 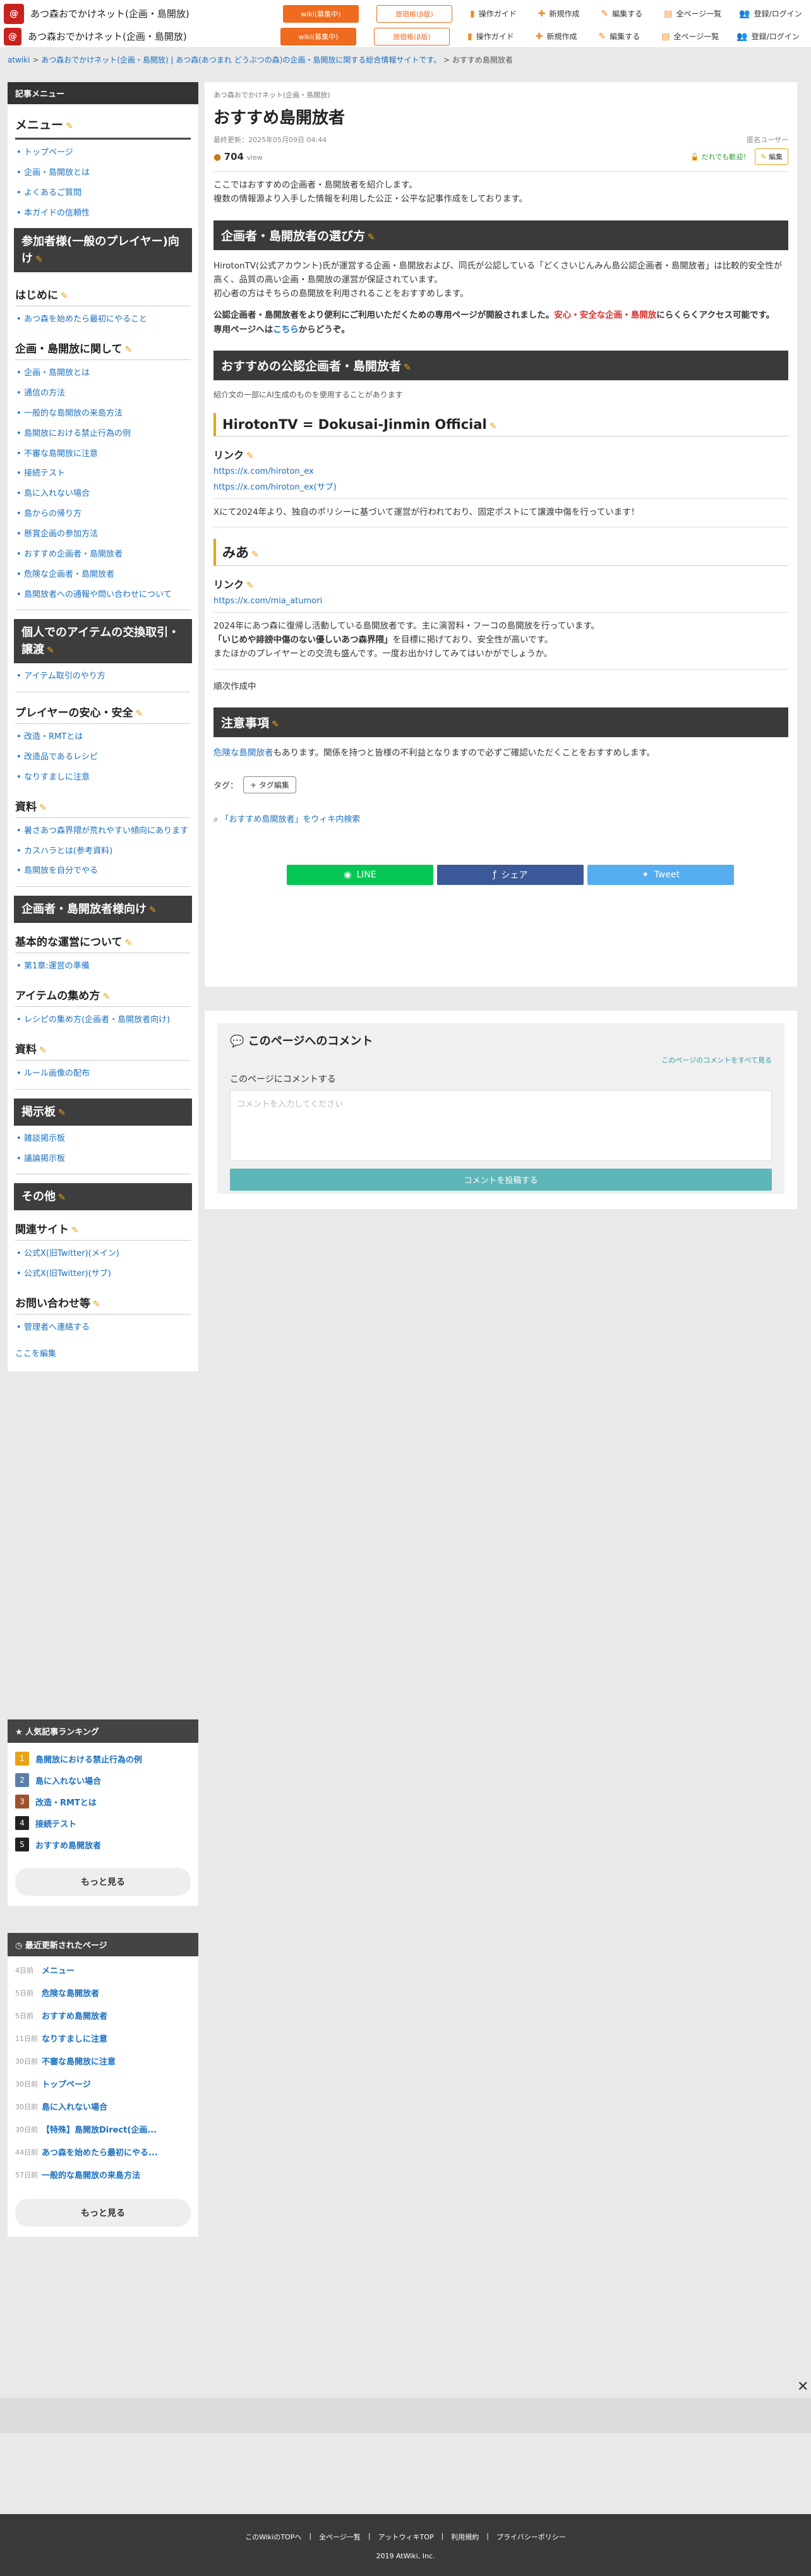 I want to click on footer-link-privacy: プライバシーポリシー, so click(x=531, y=2537).